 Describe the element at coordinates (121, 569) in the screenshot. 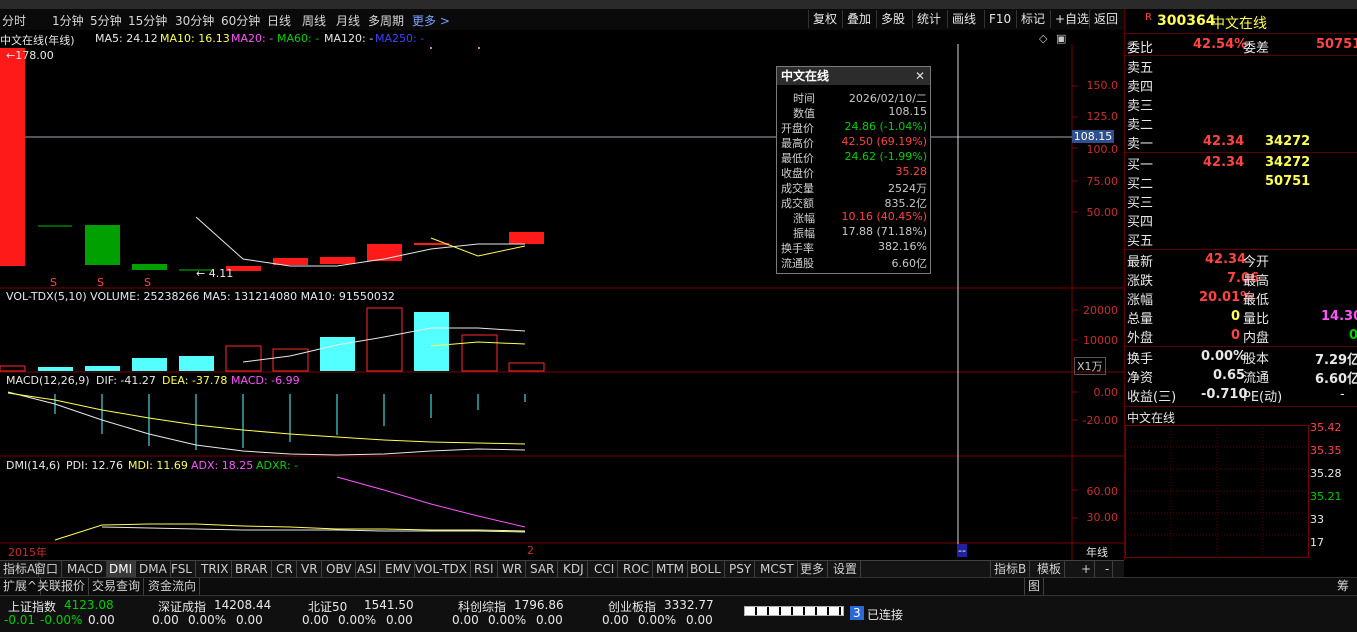

I see `tab-dmi: DMI` at that location.